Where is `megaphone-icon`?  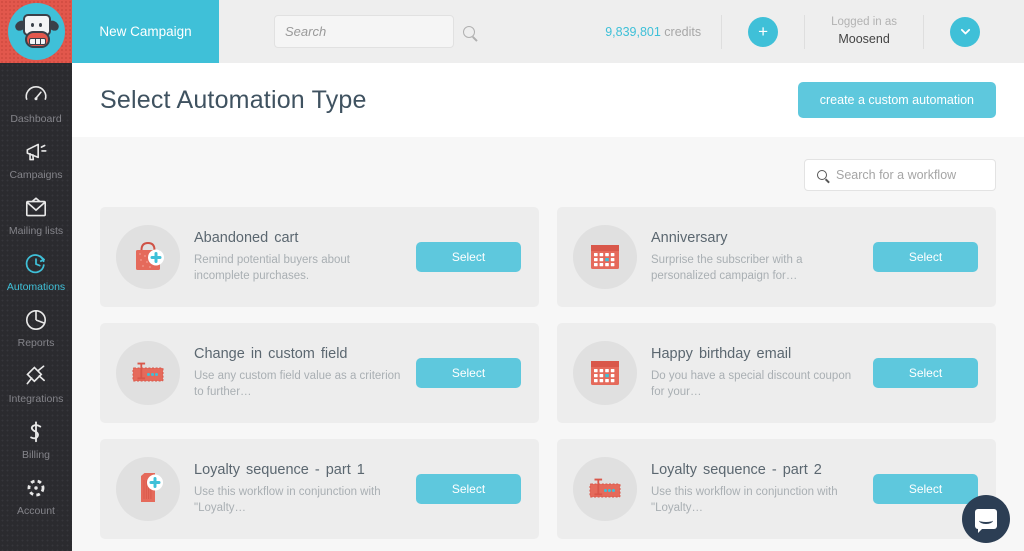
megaphone-icon is located at coordinates (36, 152).